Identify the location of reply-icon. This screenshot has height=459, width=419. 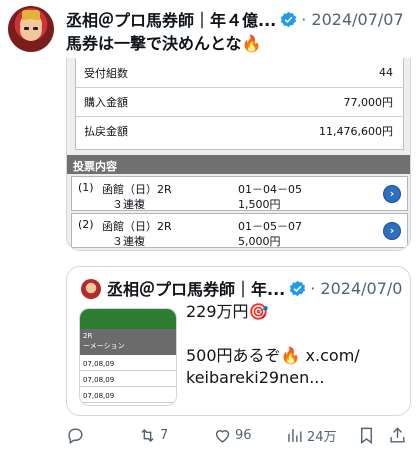
(75, 435).